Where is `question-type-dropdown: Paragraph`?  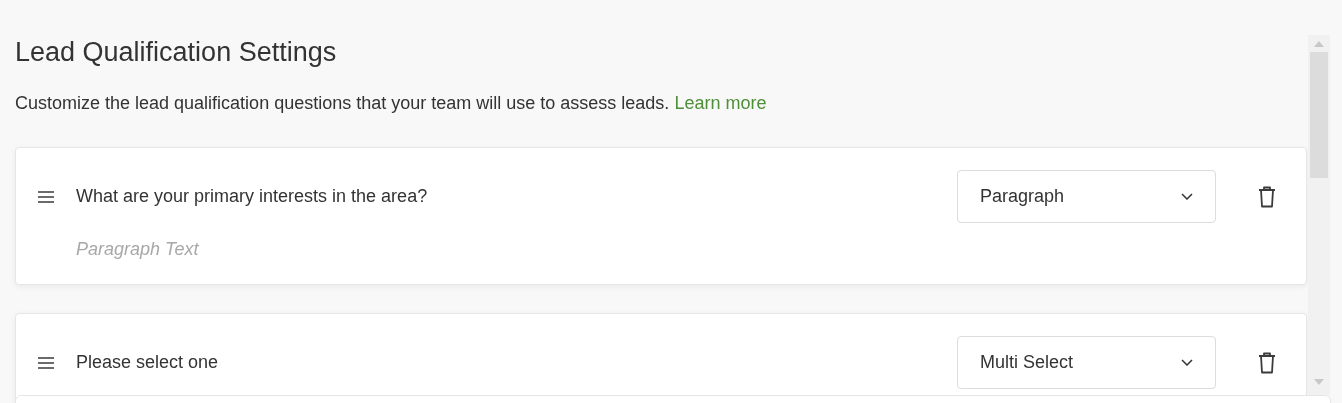
question-type-dropdown: Paragraph is located at coordinates (1086, 196).